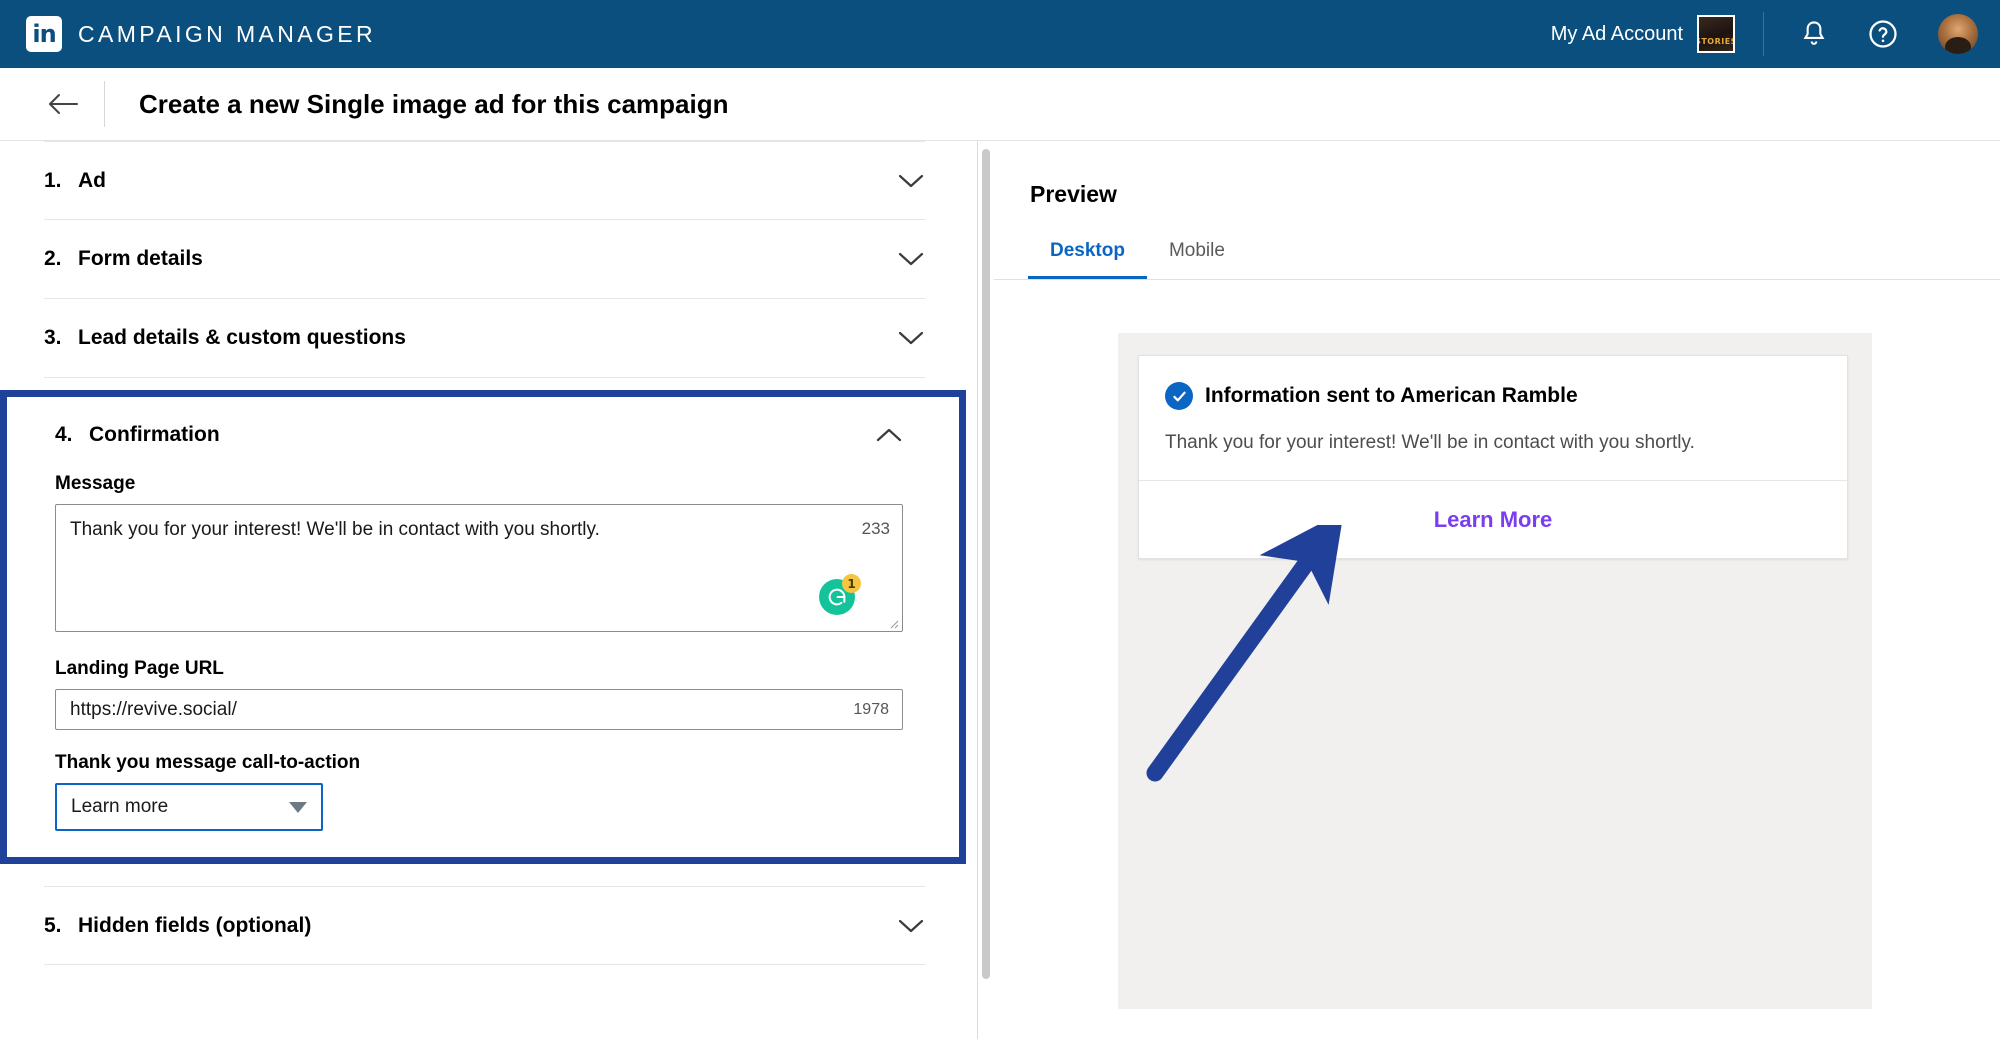 Image resolution: width=2000 pixels, height=1039 pixels. What do you see at coordinates (1716, 34) in the screenshot?
I see `ad-account-thumbnail: STORIES` at bounding box center [1716, 34].